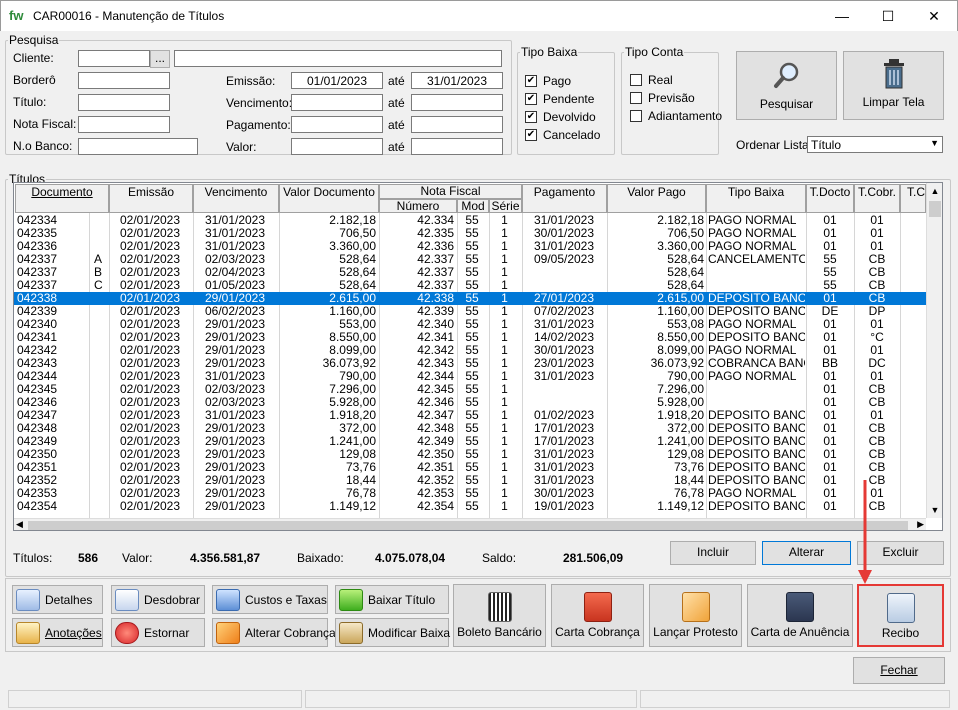  I want to click on checkbox-cancelado: ✔ Cancelado, so click(562, 135).